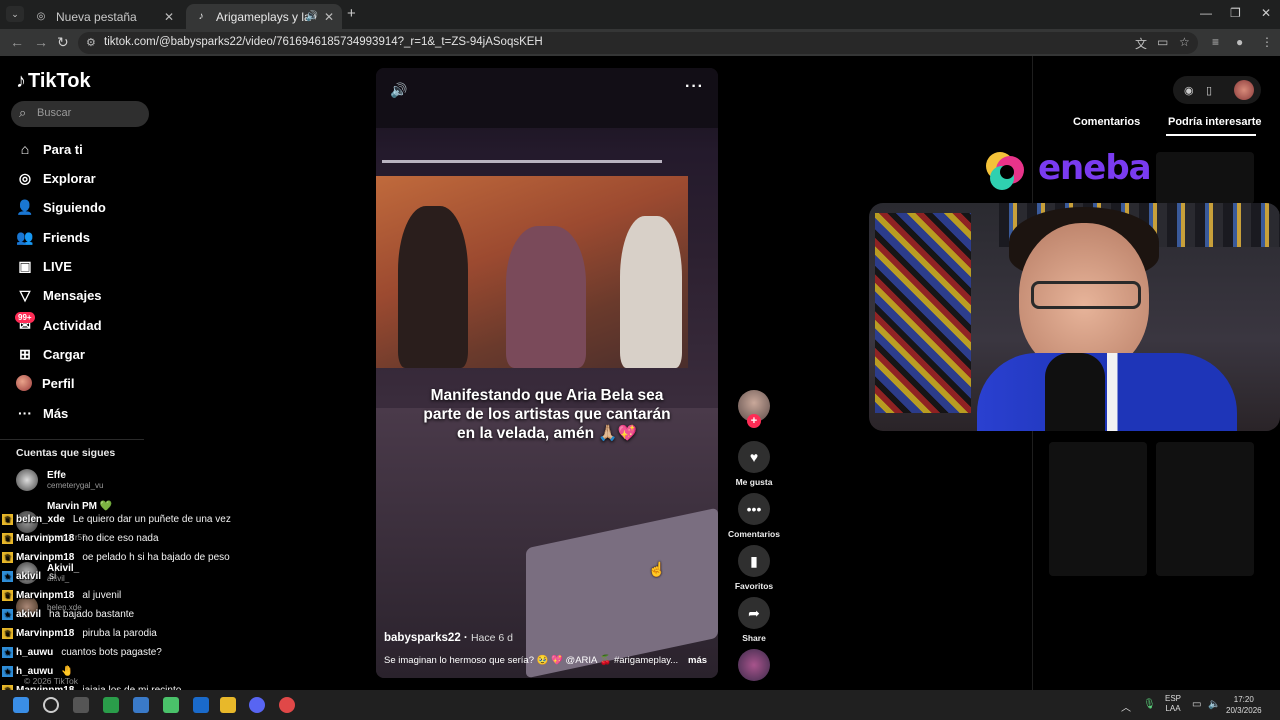 This screenshot has width=1280, height=720. What do you see at coordinates (61, 207) in the screenshot?
I see `nav-siguiendo: 👤 Siguiendo` at bounding box center [61, 207].